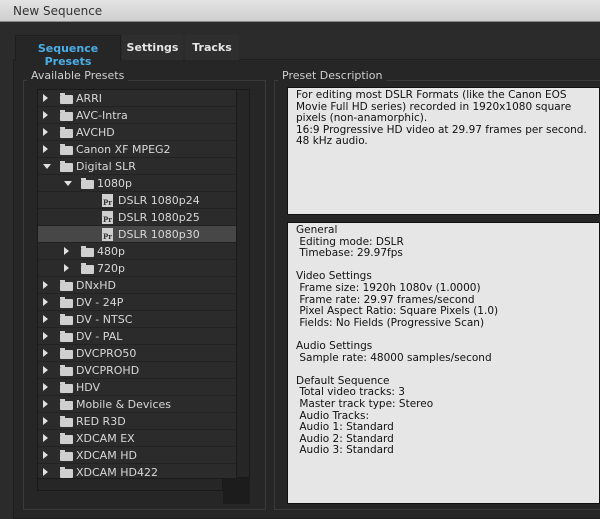  What do you see at coordinates (137, 183) in the screenshot?
I see `tree-item: 1080p` at bounding box center [137, 183].